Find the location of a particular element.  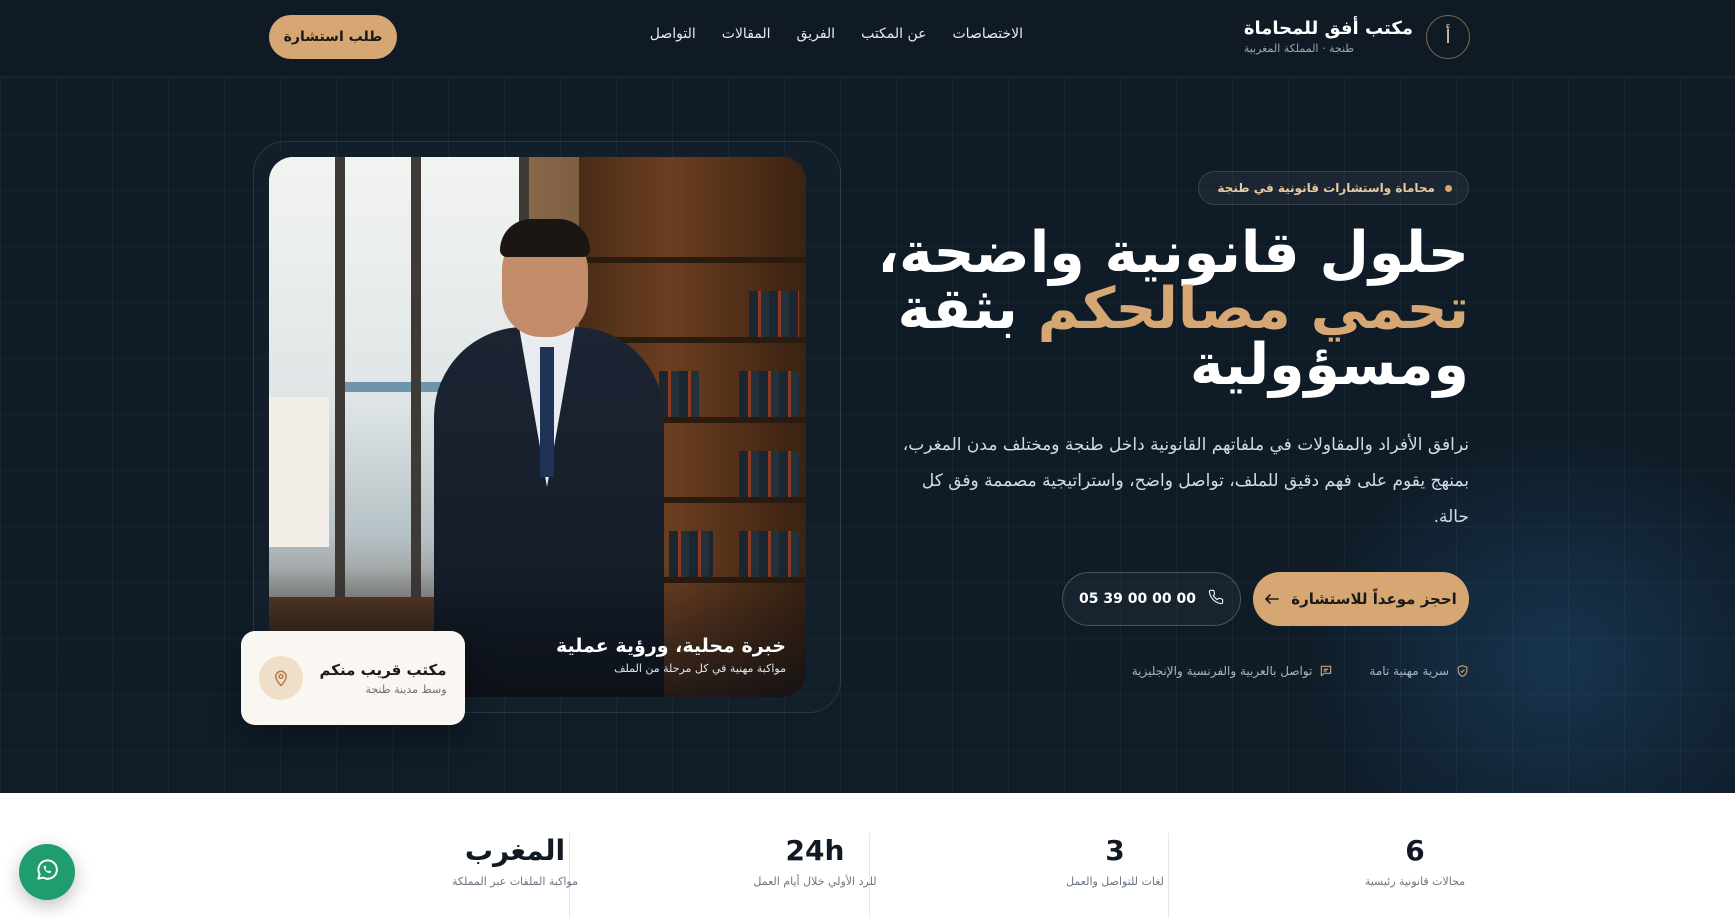

shield-icon is located at coordinates (1462, 671).